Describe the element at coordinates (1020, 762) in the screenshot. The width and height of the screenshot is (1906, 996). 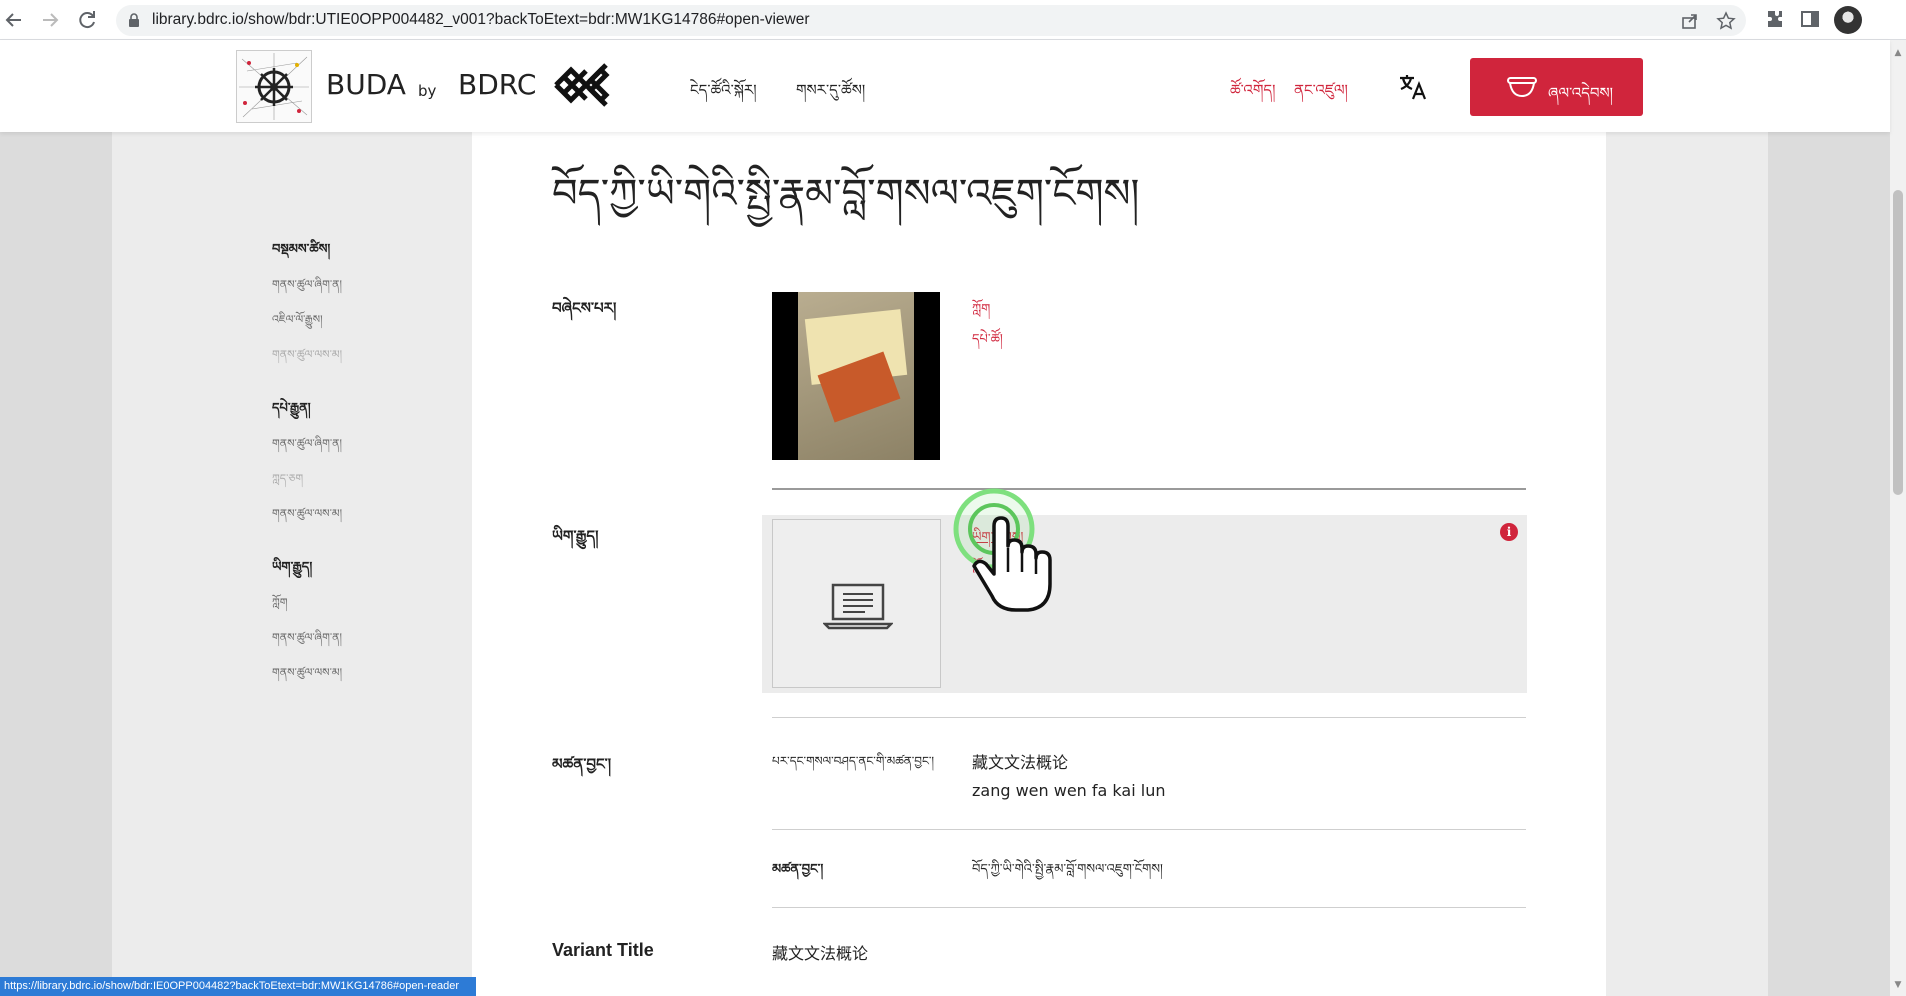
I see `title-value-chinese: 藏文文法概论` at that location.